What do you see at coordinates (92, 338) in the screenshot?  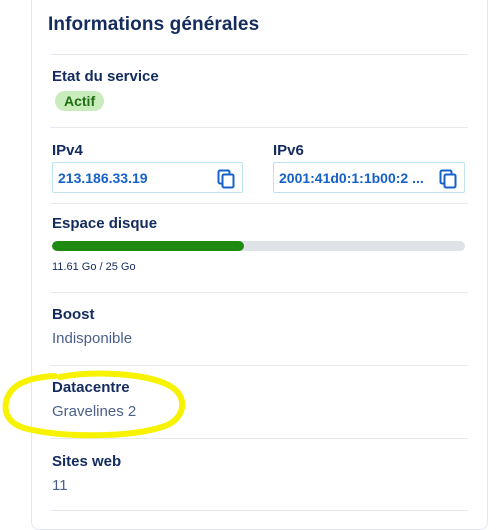 I see `boost-value: Indisponible` at bounding box center [92, 338].